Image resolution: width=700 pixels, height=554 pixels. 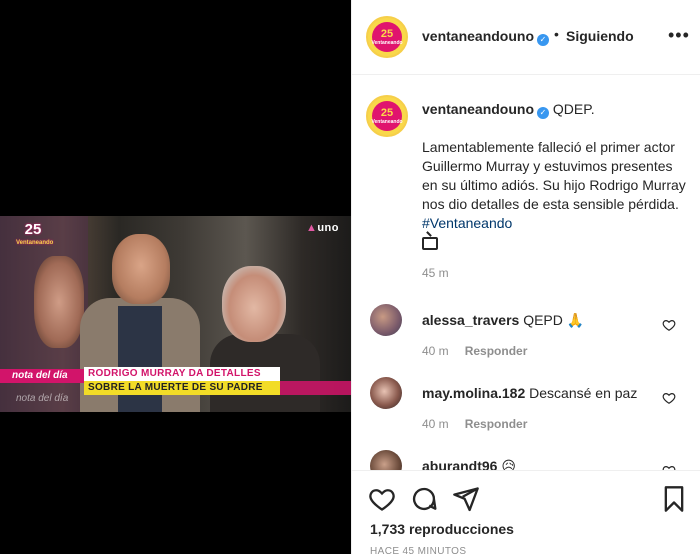 I want to click on channel-logo-subtitle: Ventaneando, so click(x=35, y=243).